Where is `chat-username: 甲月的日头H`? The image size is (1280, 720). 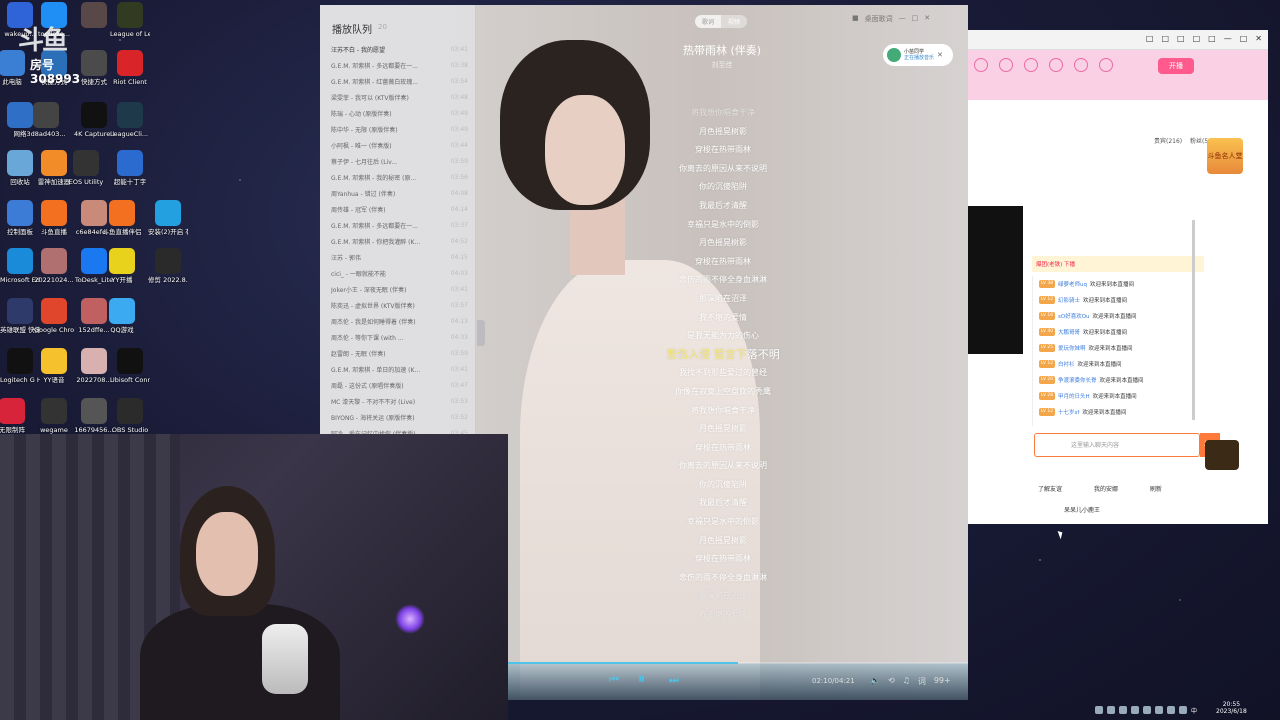 chat-username: 甲月的日头H is located at coordinates (1074, 396).